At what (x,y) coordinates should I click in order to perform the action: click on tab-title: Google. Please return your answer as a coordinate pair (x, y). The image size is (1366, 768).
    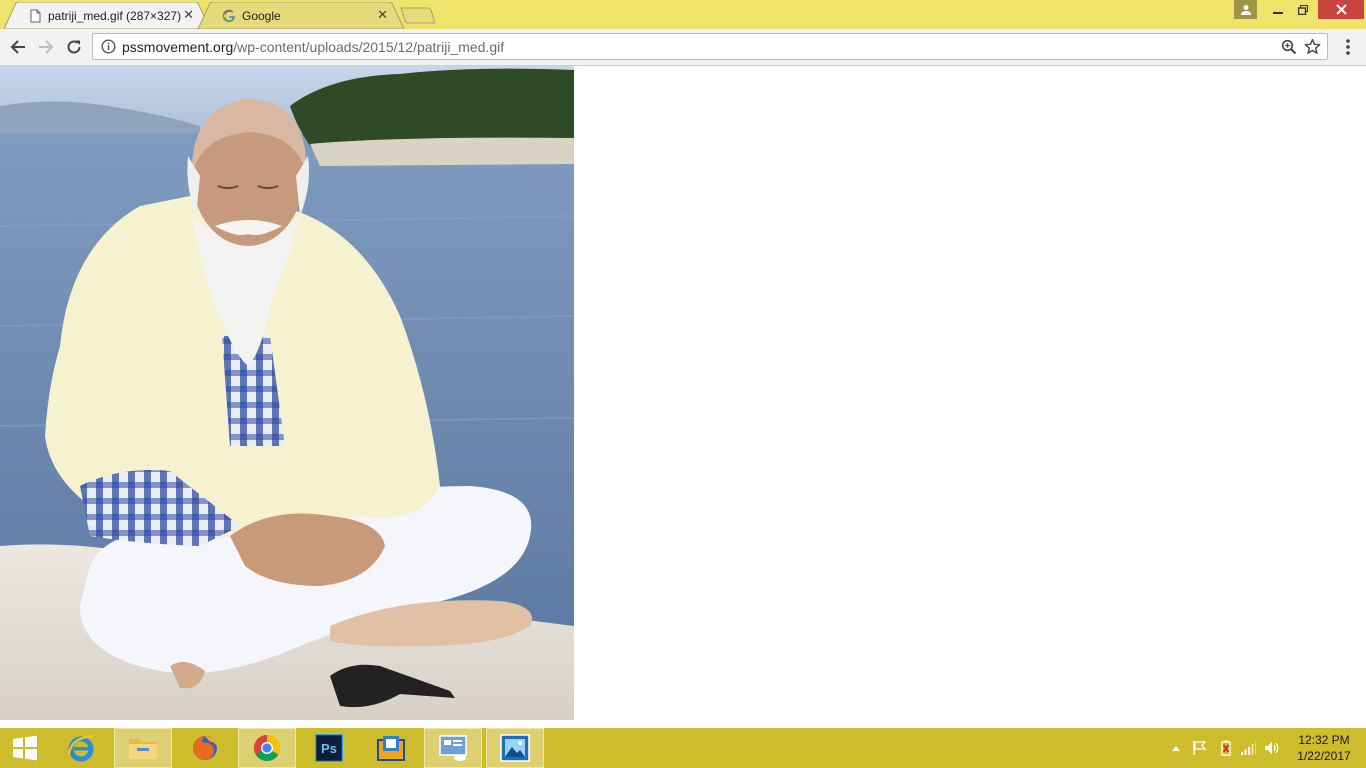
    Looking at the image, I should click on (261, 16).